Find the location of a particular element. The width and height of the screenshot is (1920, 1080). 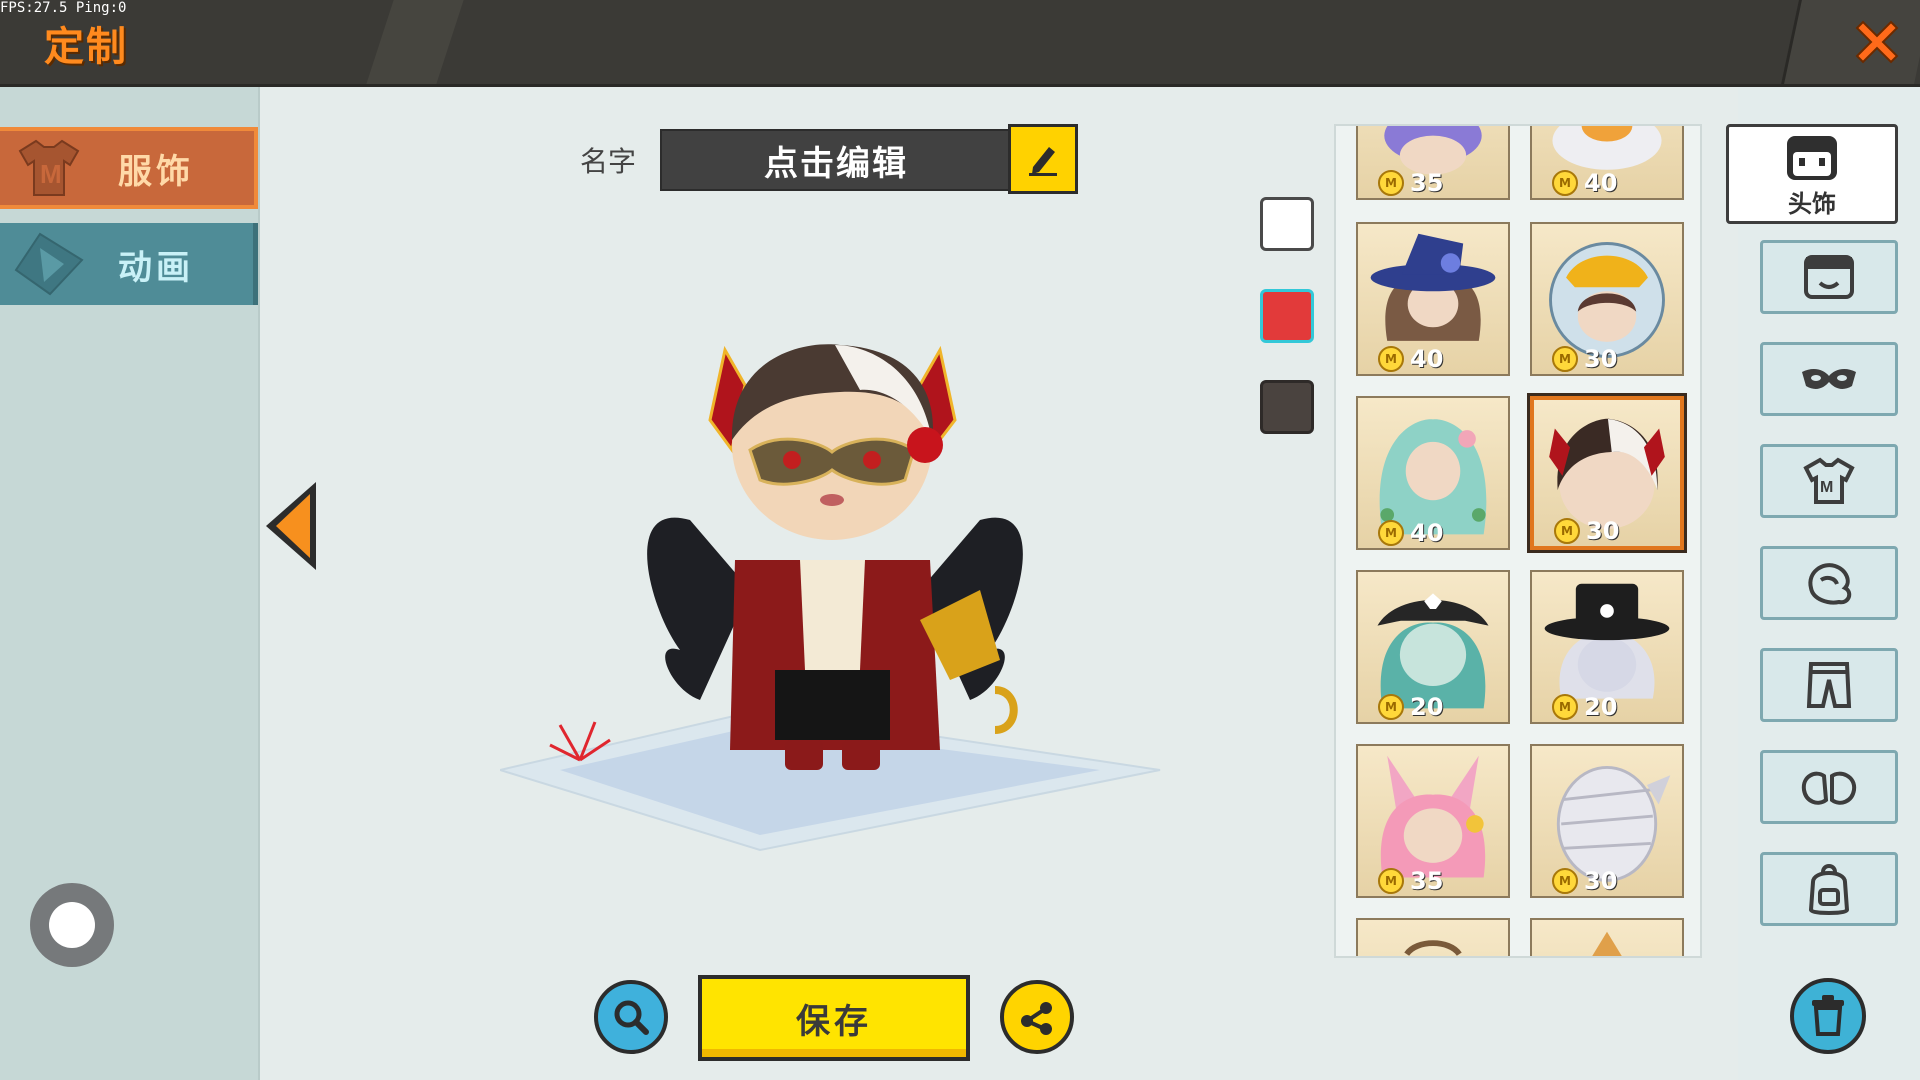

category-mask is located at coordinates (1829, 379).